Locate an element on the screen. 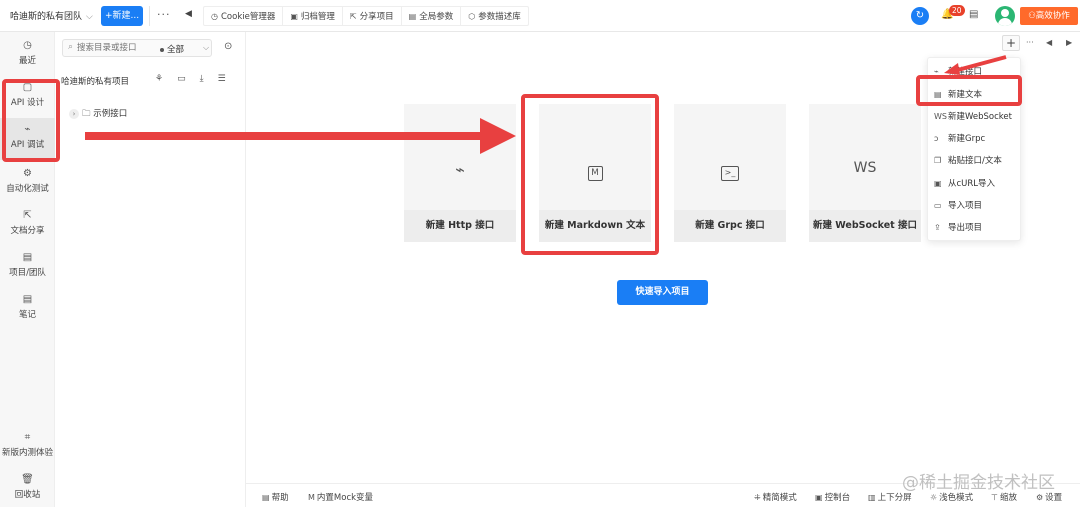 This screenshot has height=507, width=1080. tab-global-params: ▤ 全局参数 is located at coordinates (432, 16).